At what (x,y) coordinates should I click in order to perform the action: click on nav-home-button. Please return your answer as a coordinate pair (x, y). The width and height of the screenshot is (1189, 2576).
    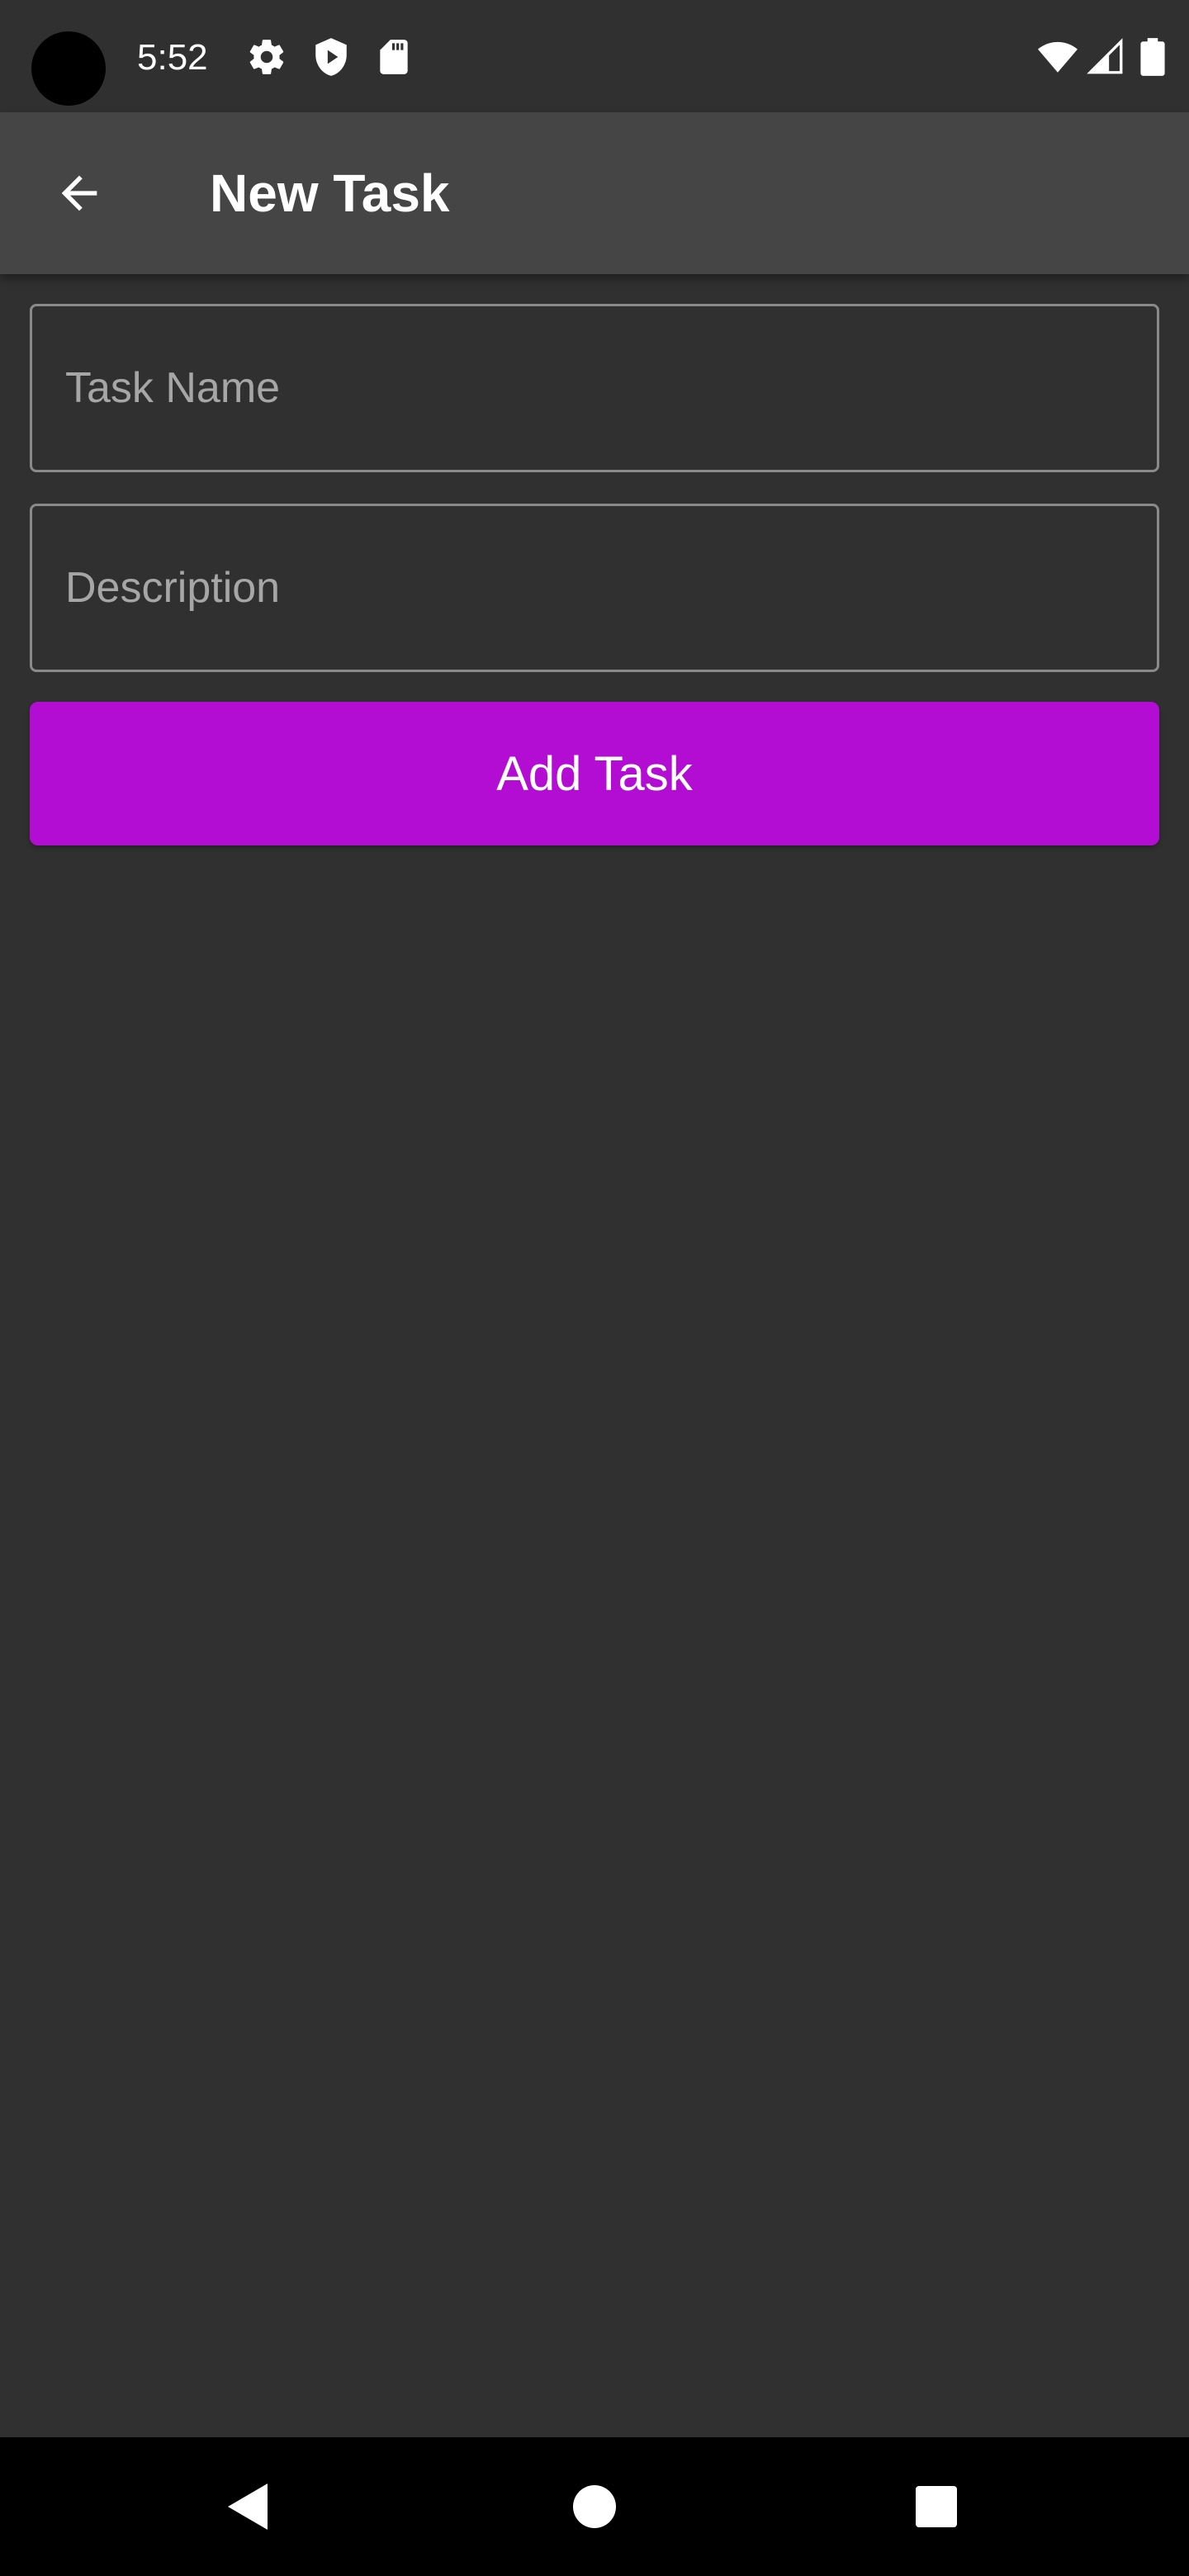
    Looking at the image, I should click on (594, 2506).